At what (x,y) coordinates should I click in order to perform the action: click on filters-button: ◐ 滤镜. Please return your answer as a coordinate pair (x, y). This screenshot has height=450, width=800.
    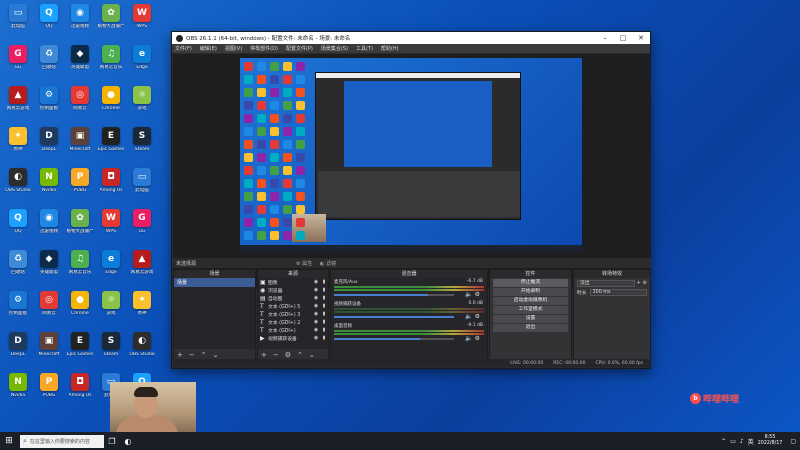
    Looking at the image, I should click on (328, 263).